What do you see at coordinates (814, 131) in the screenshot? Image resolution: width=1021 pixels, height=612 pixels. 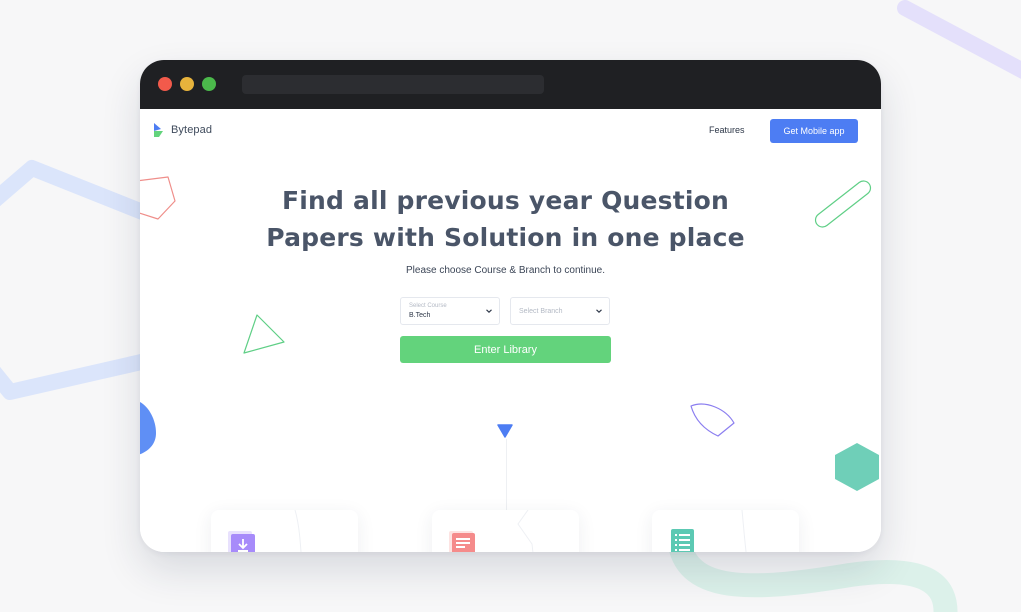 I see `get-mobile-app-button: Get Mobile app` at bounding box center [814, 131].